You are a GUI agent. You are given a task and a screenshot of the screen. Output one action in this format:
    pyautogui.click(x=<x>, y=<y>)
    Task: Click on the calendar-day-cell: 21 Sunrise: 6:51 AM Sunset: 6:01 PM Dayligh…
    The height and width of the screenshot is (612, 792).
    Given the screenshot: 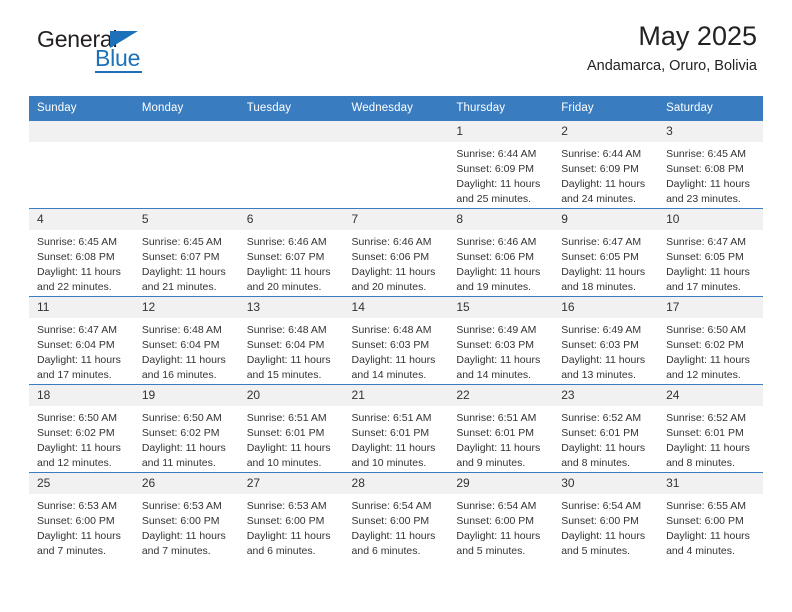 What is the action you would take?
    pyautogui.click(x=396, y=428)
    